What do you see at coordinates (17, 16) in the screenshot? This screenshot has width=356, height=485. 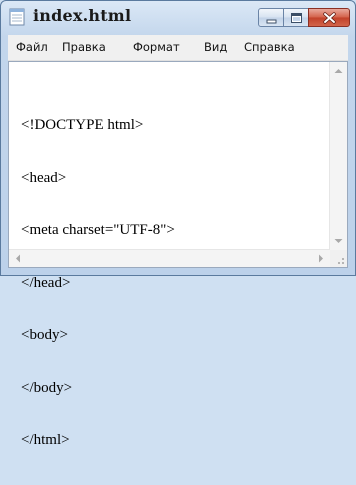 I see `notepad-icon` at bounding box center [17, 16].